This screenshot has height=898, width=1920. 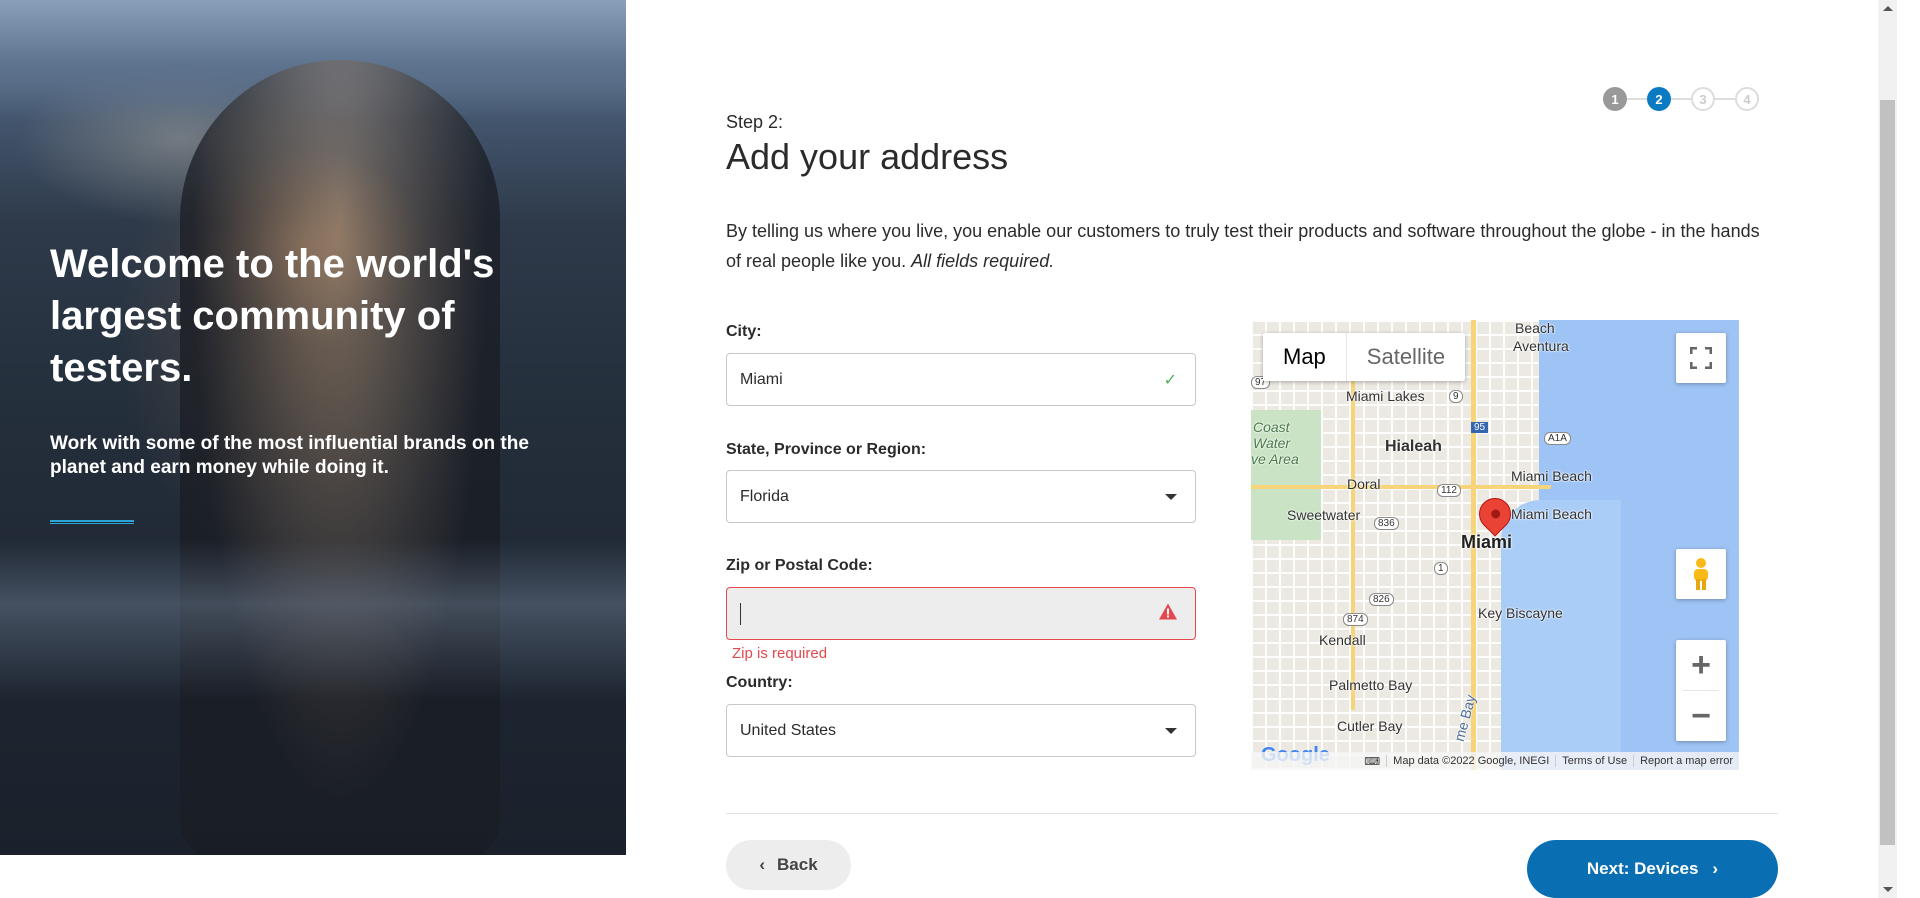 What do you see at coordinates (1561, 635) in the screenshot?
I see `map-bay` at bounding box center [1561, 635].